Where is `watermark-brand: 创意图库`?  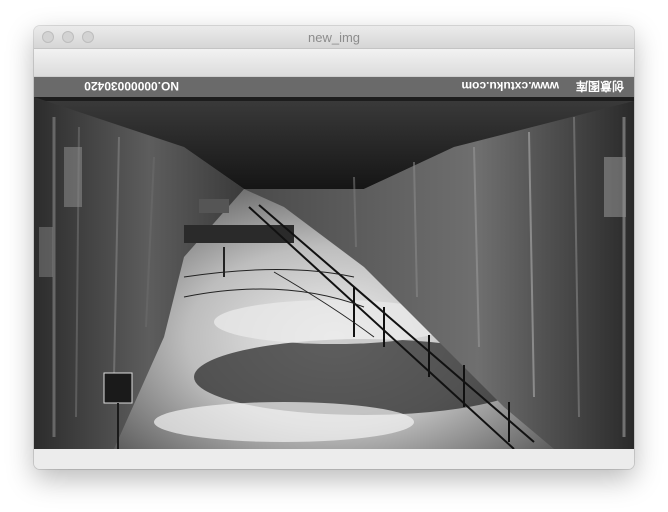 watermark-brand: 创意图库 is located at coordinates (600, 86).